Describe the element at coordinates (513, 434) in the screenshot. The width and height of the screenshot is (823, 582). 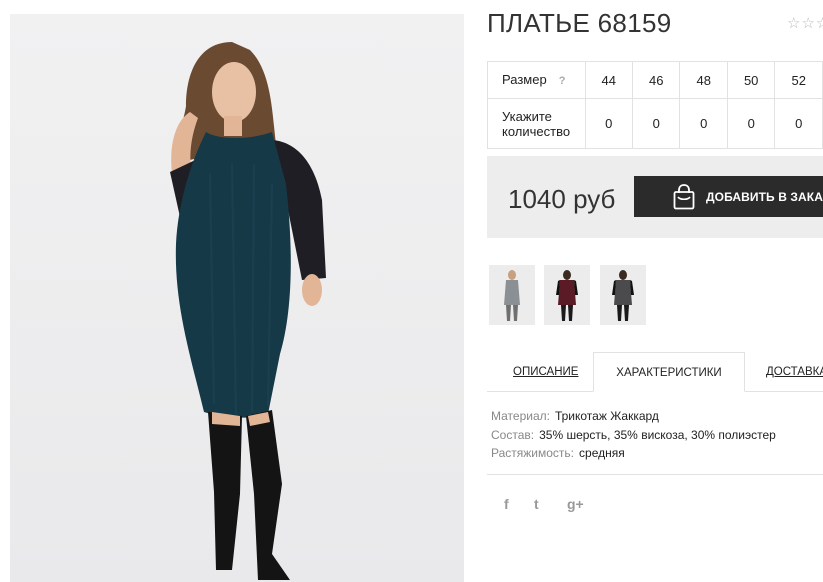
I see `characteristic-key: Состав:` at that location.